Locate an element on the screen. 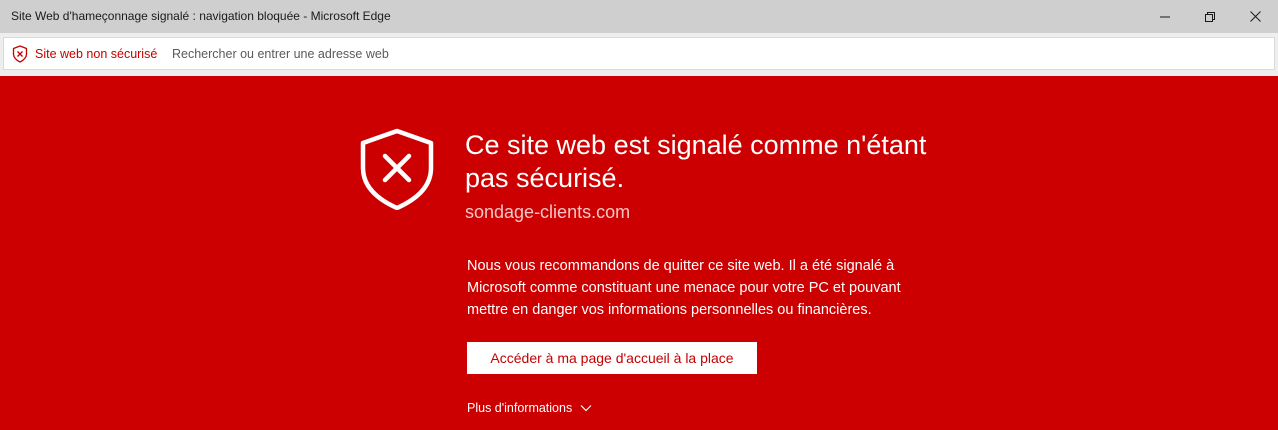 This screenshot has height=430, width=1278. restore-button is located at coordinates (1210, 16).